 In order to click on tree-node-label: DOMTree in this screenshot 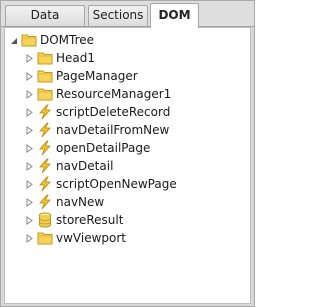, I will do `click(67, 40)`.